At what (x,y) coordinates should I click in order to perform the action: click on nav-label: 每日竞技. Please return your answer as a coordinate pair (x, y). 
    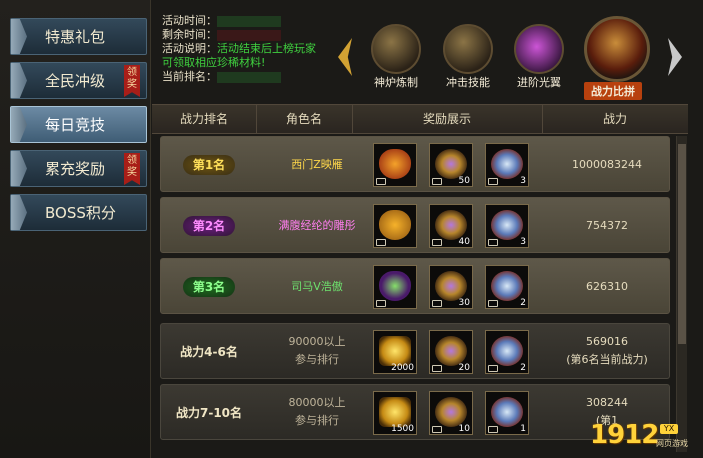
    Looking at the image, I should click on (75, 125).